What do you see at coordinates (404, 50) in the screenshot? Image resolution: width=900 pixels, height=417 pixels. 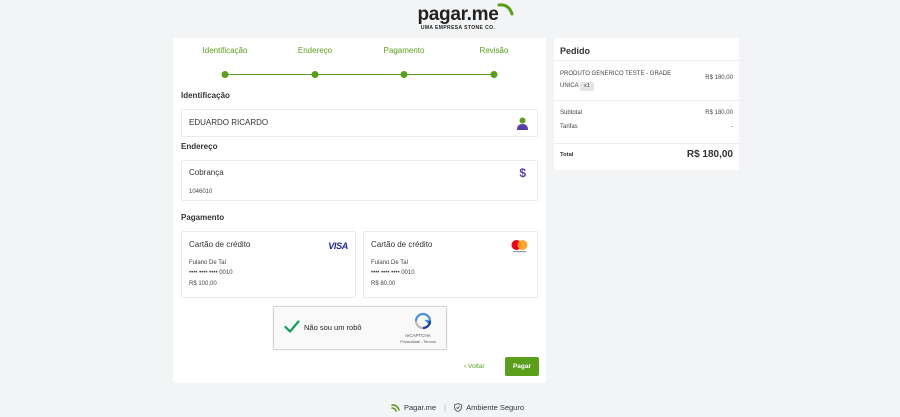 I see `step-label-pagamento: Pagamento` at bounding box center [404, 50].